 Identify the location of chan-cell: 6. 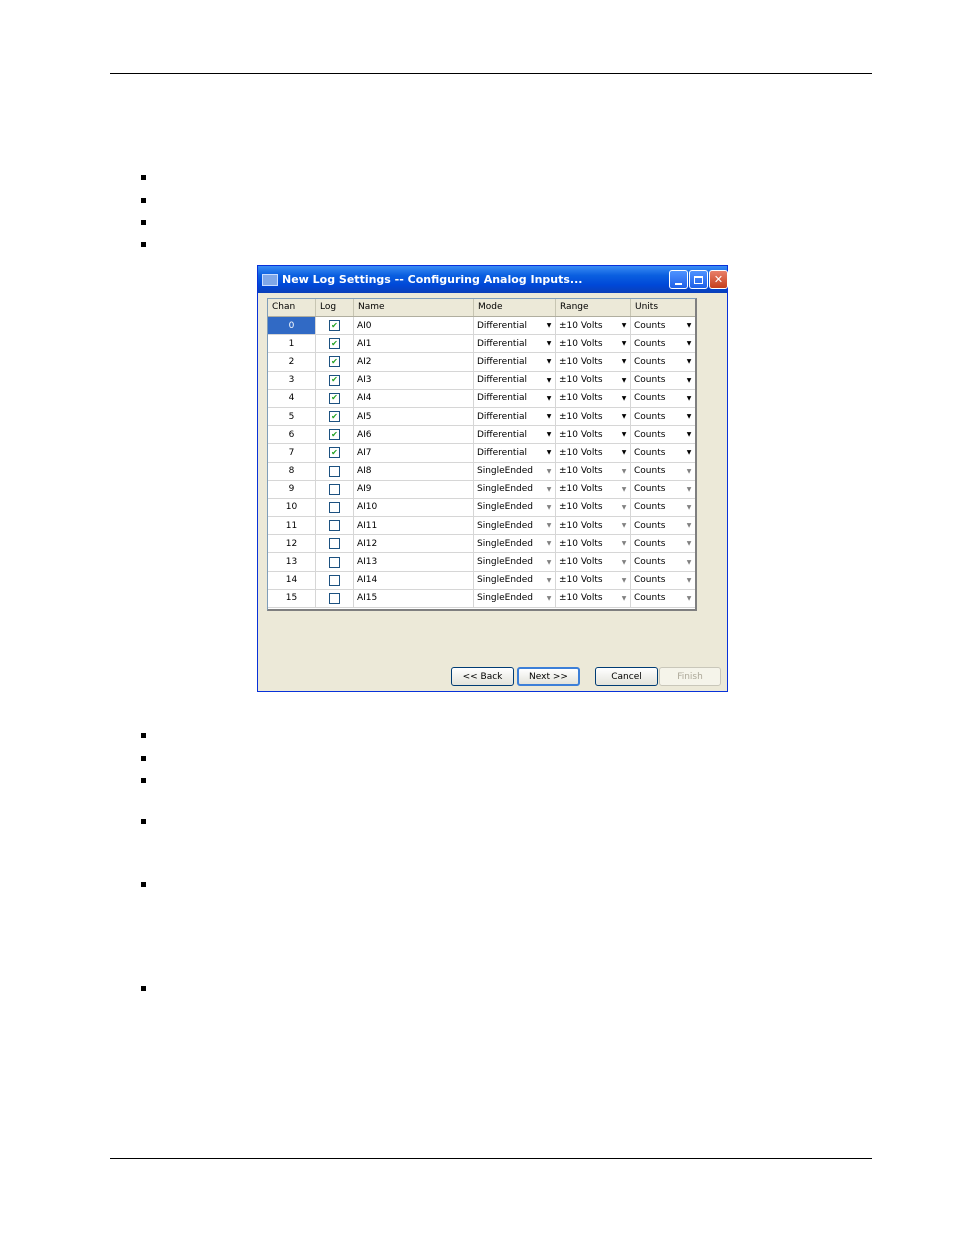
(292, 435).